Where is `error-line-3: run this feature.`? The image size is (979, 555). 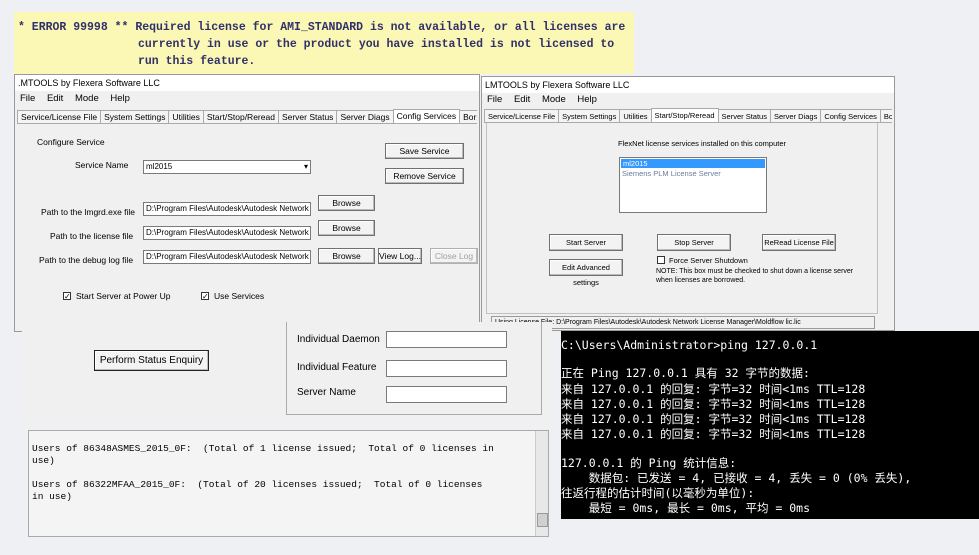
error-line-3: run this feature. is located at coordinates (197, 61).